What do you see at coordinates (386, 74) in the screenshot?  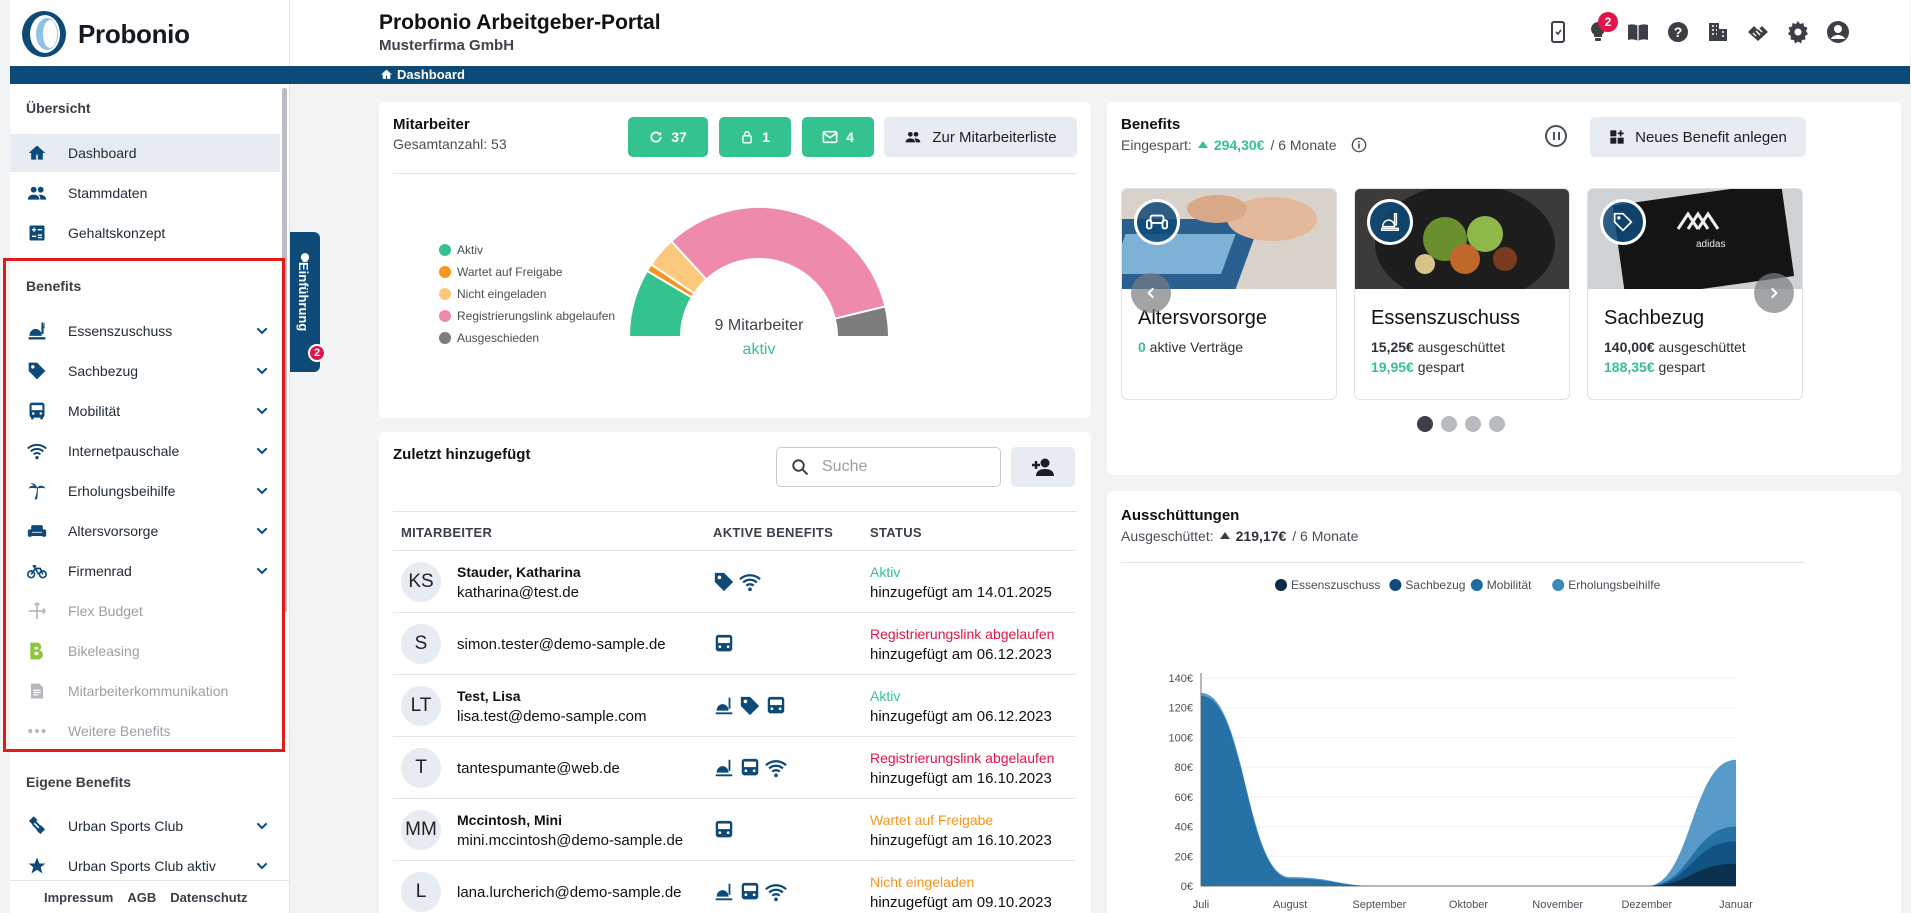 I see `home-icon` at bounding box center [386, 74].